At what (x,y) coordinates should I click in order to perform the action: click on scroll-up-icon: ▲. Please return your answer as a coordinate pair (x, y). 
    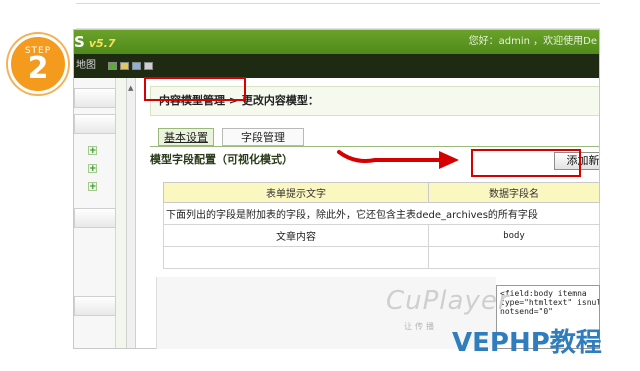
    Looking at the image, I should click on (130, 88).